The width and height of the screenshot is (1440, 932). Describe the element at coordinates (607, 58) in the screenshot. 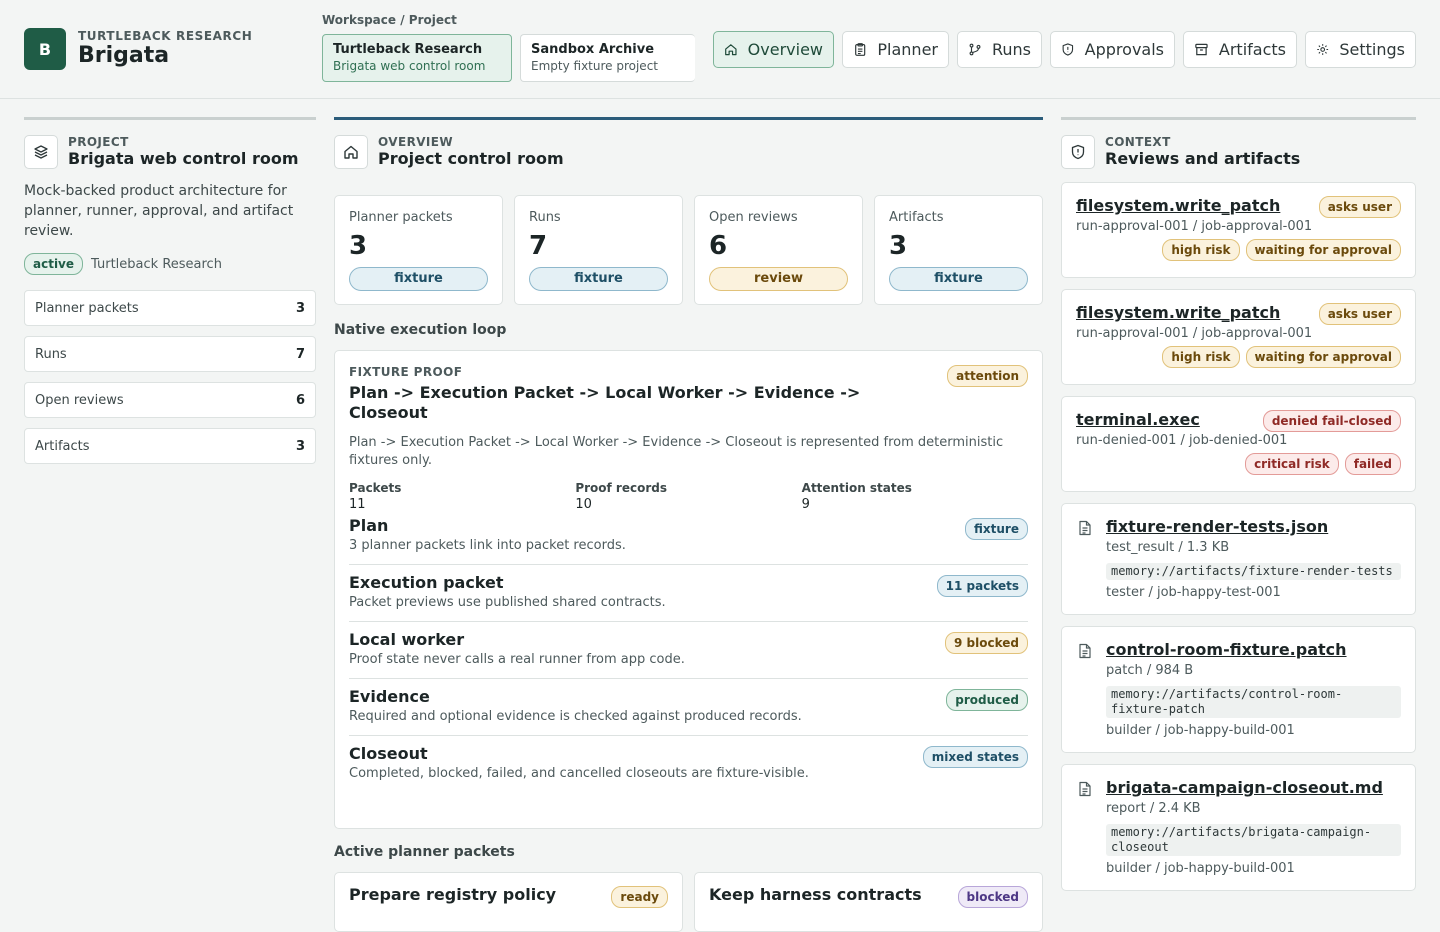

I see `workspace-card-sandbox: Sandbox Archive Empty fixture project` at that location.